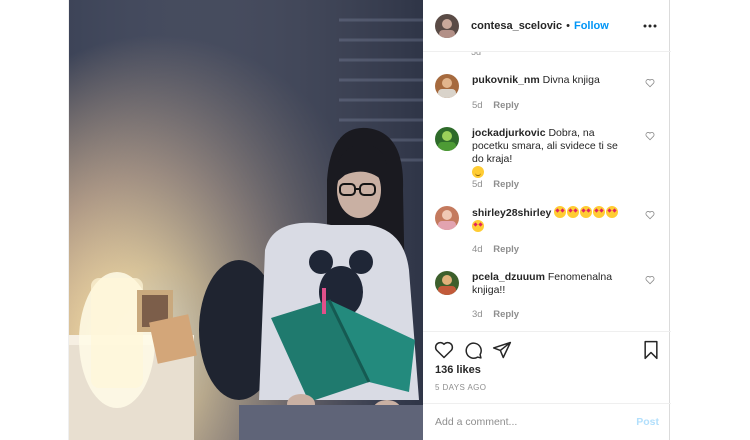 The image size is (750, 440). I want to click on comment-meta: 3d Reply, so click(495, 314).